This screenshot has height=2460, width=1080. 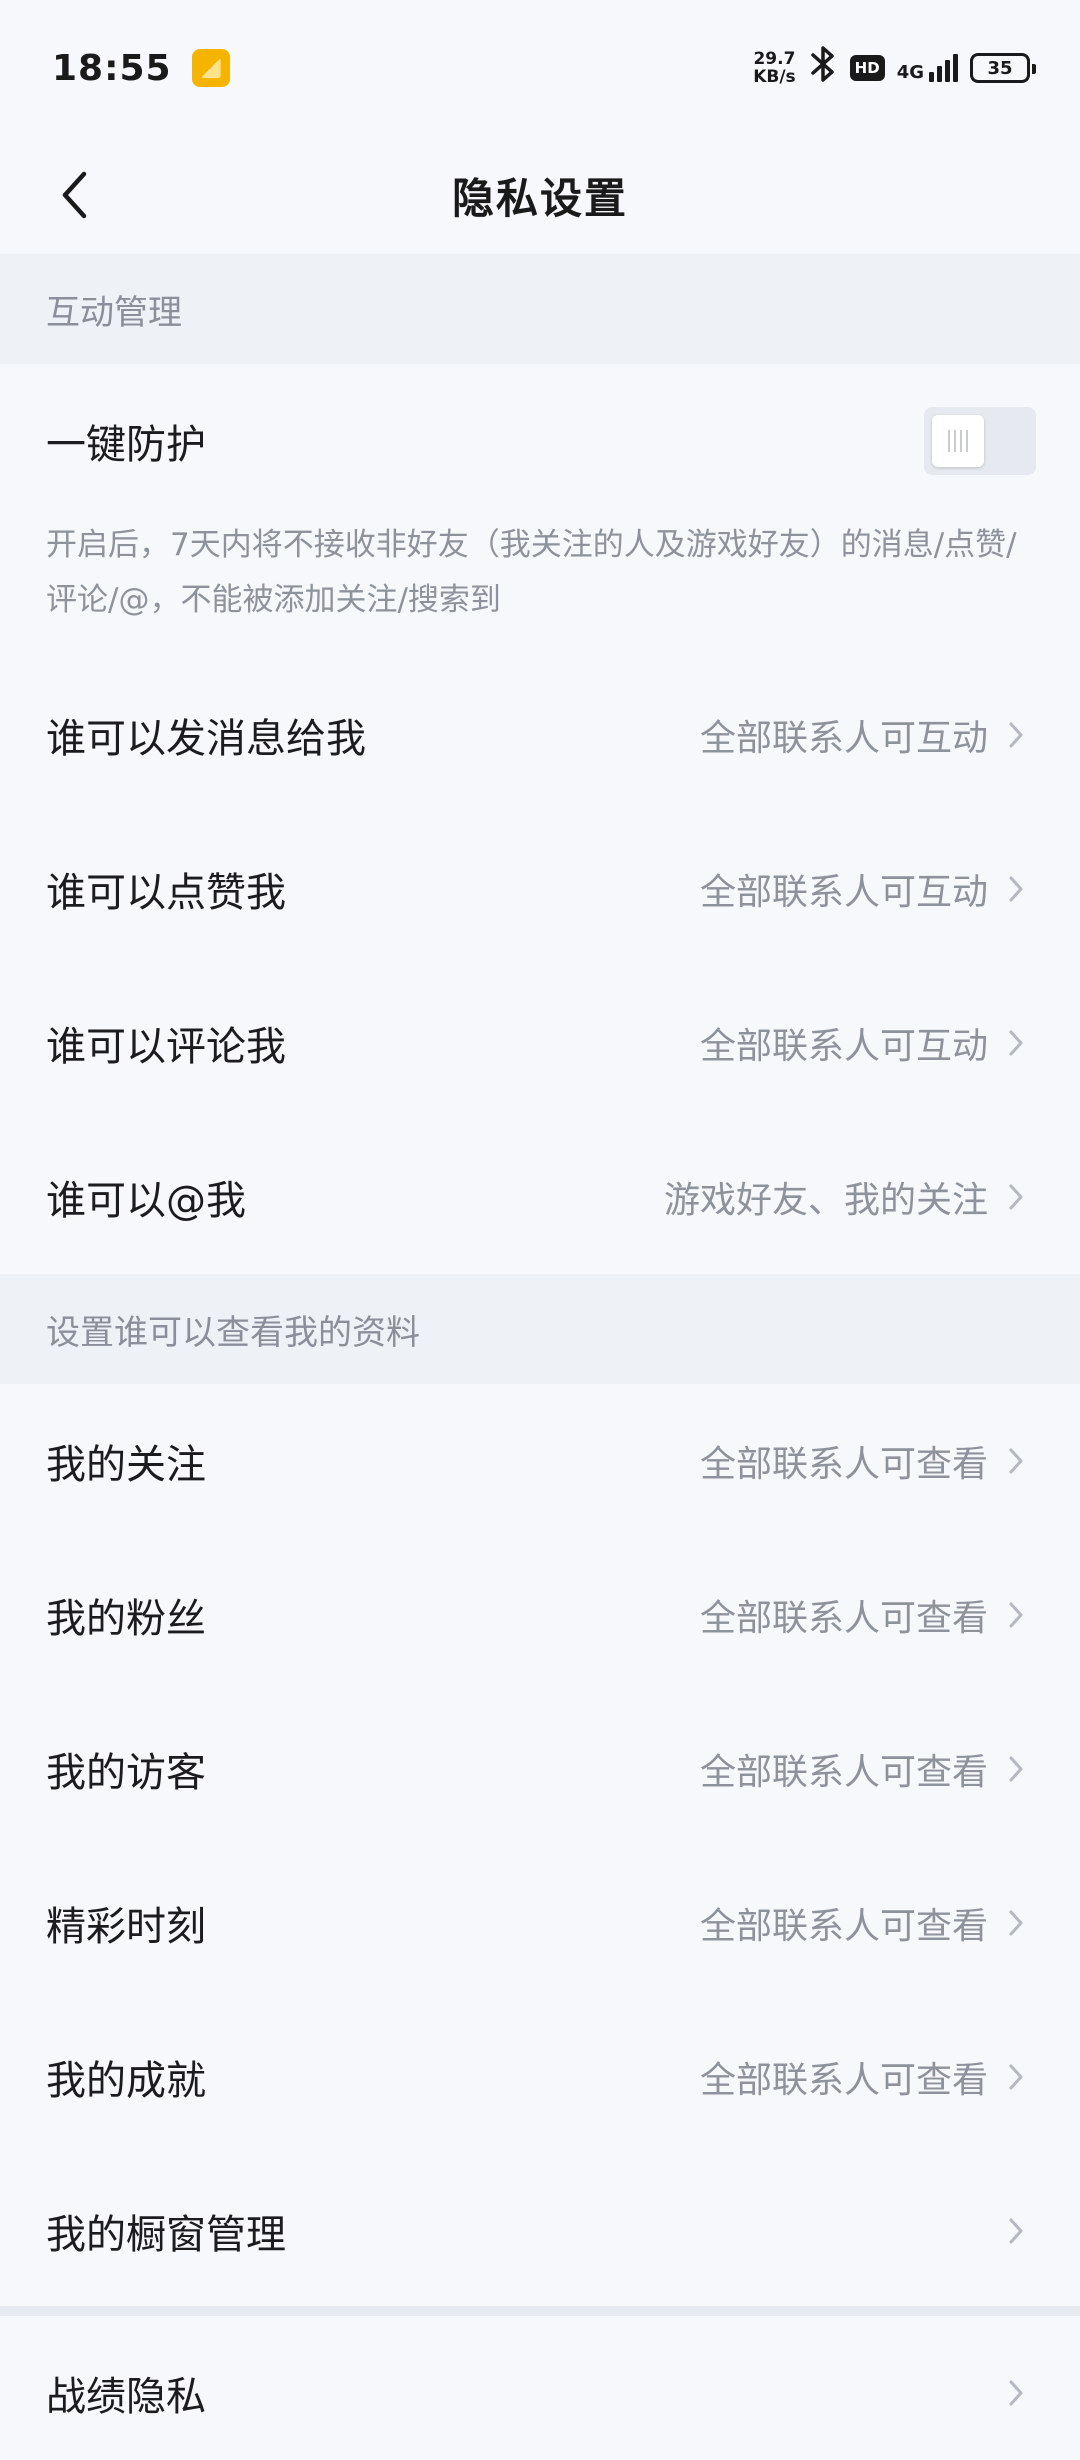 I want to click on row-who-can-like: 谁可以点赞我 全部联系人可互动, so click(x=540, y=889).